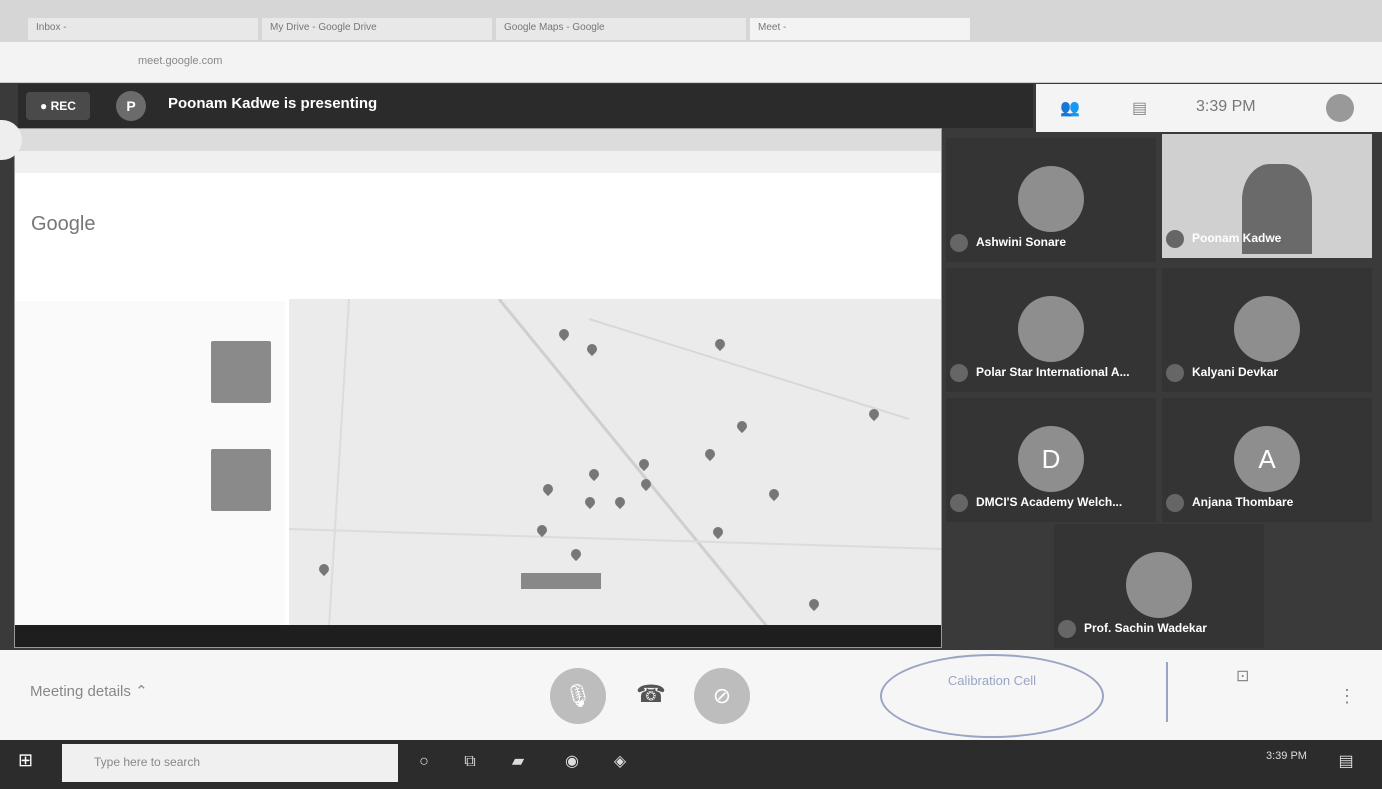 The width and height of the screenshot is (1382, 789). I want to click on shared-taskbar, so click(478, 636).